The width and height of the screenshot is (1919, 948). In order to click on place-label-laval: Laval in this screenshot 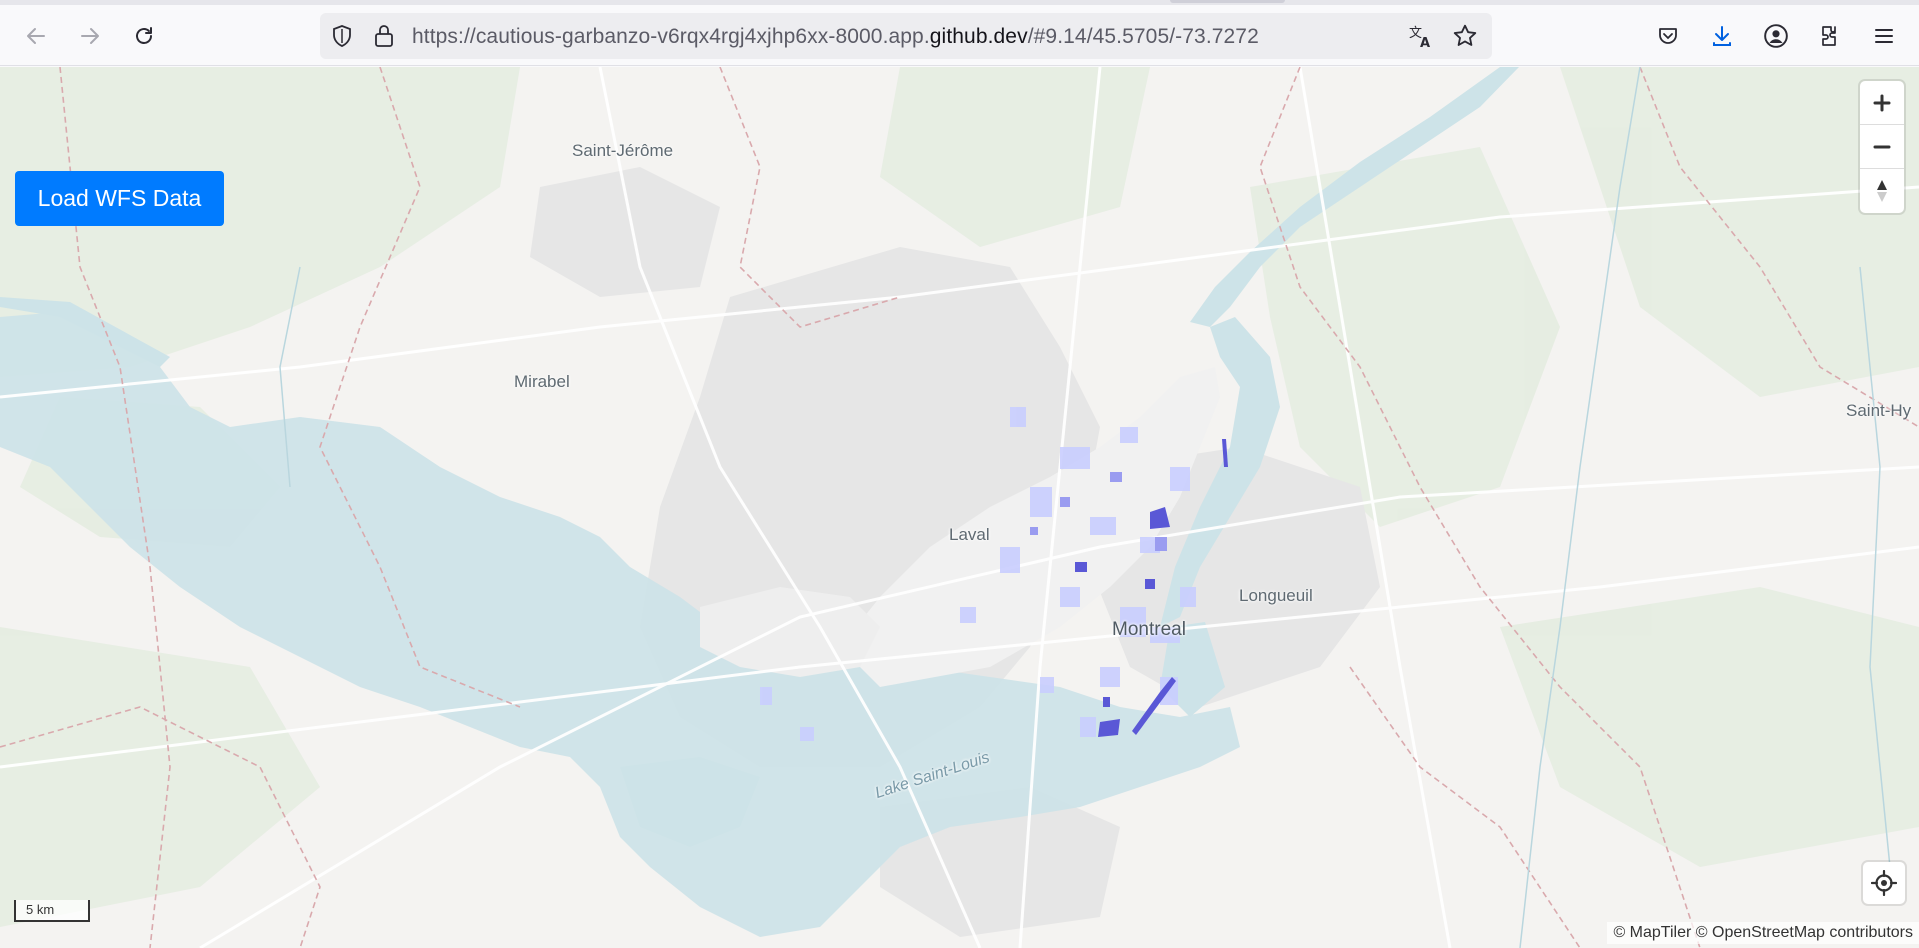, I will do `click(969, 534)`.